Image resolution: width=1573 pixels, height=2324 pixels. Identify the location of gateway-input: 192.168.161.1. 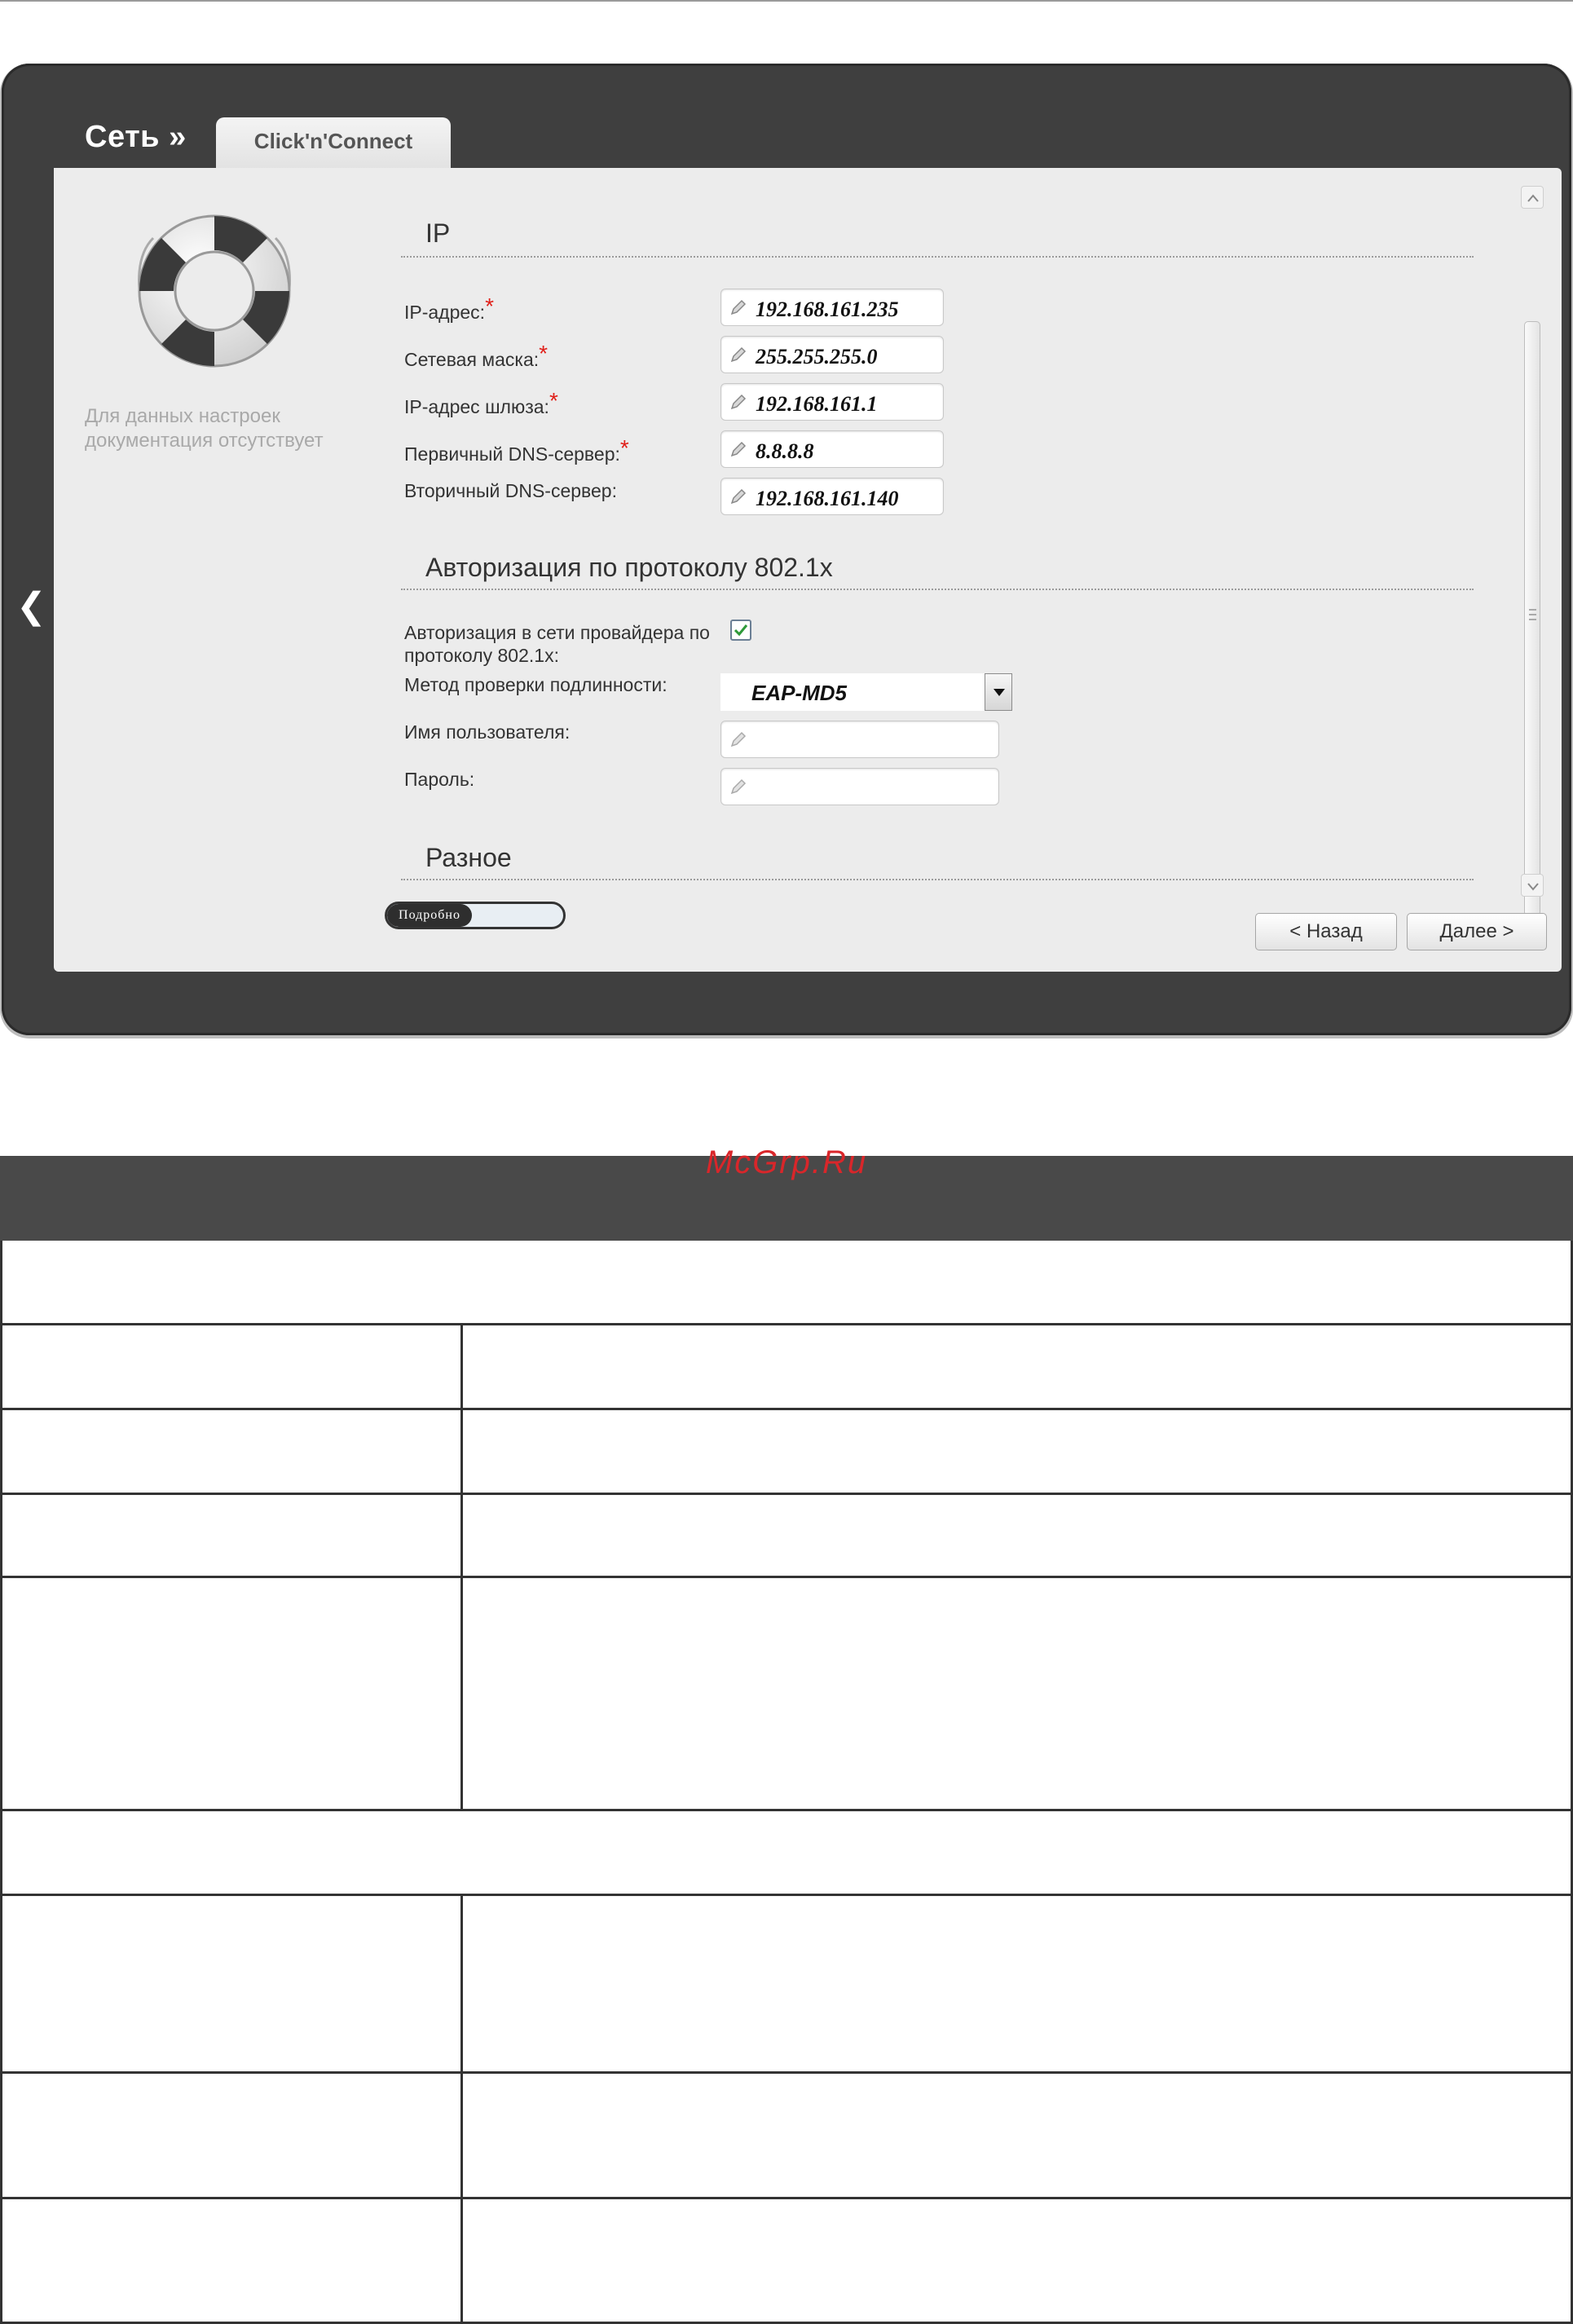
(832, 402).